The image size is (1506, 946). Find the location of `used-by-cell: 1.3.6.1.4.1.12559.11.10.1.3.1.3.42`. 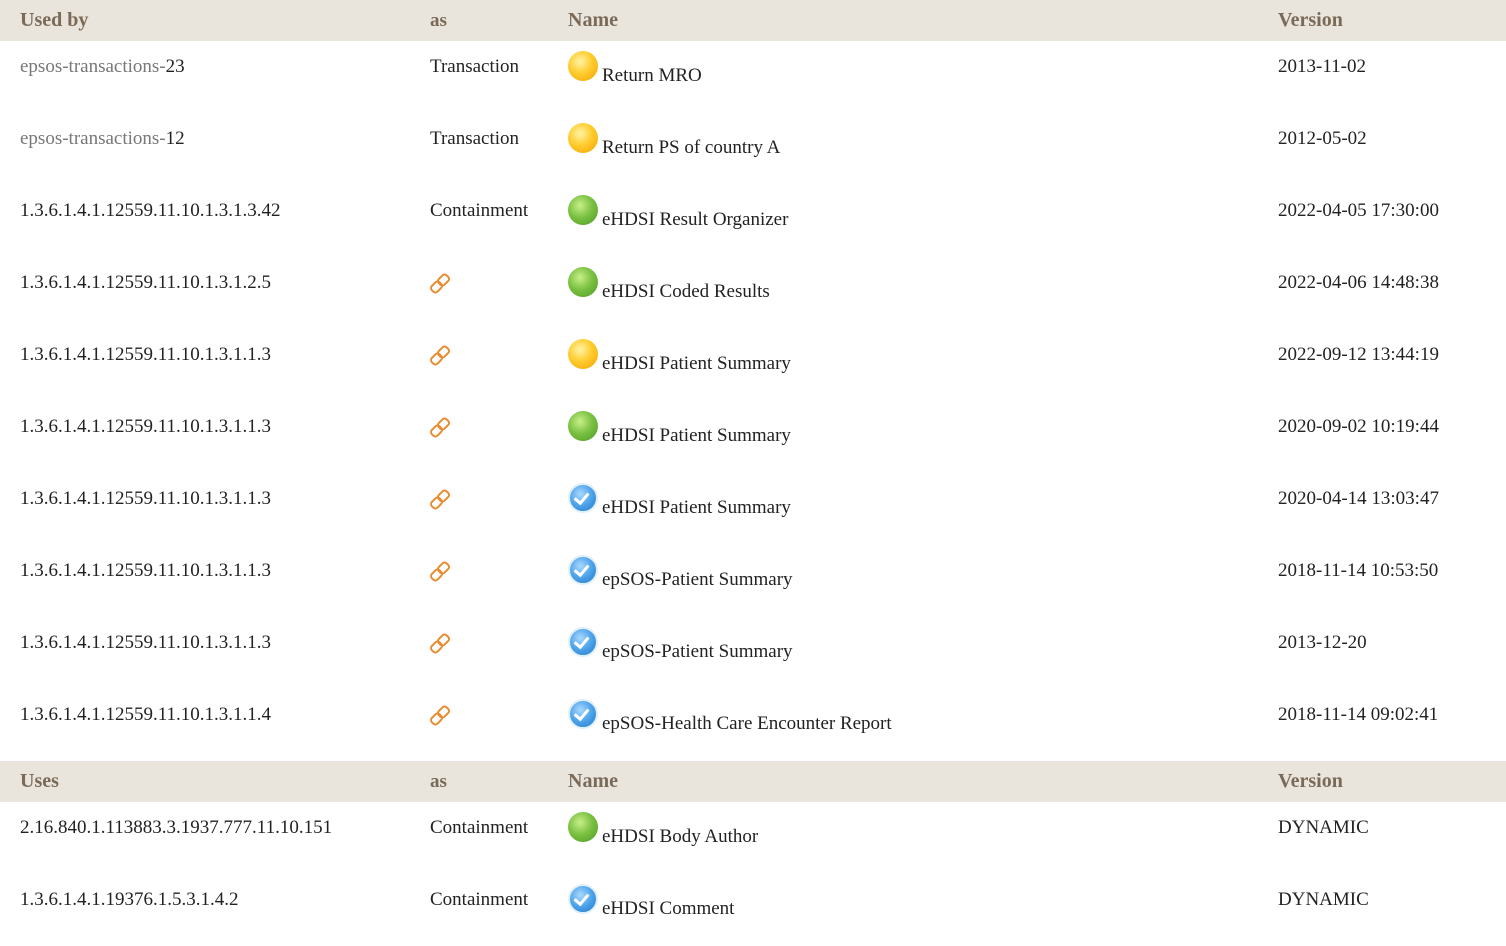

used-by-cell: 1.3.6.1.4.1.12559.11.10.1.3.1.3.42 is located at coordinates (150, 210).